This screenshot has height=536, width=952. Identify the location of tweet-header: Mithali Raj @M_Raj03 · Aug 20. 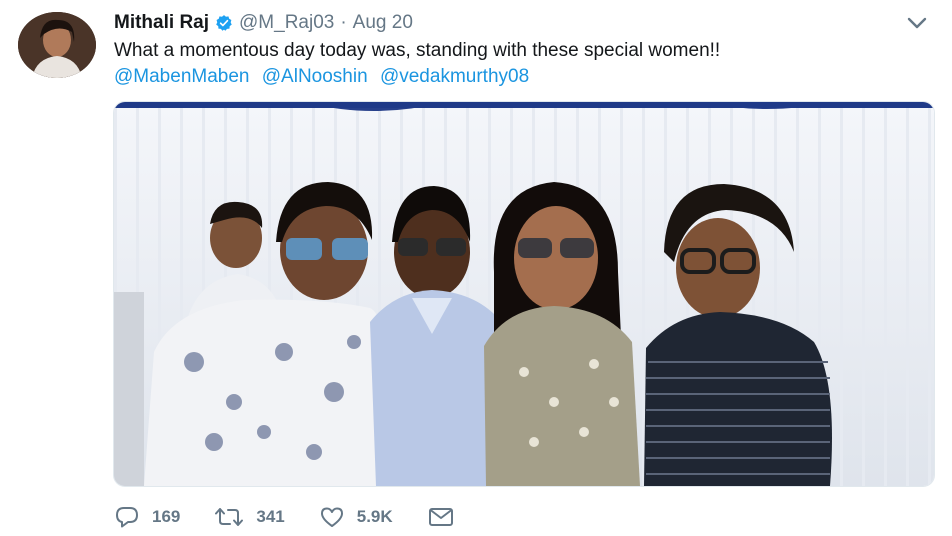
(263, 23).